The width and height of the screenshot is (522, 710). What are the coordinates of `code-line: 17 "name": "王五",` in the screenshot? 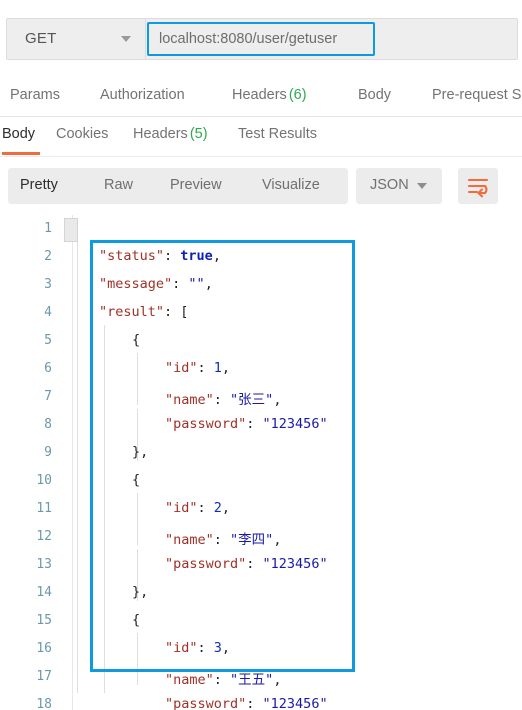 It's located at (261, 677).